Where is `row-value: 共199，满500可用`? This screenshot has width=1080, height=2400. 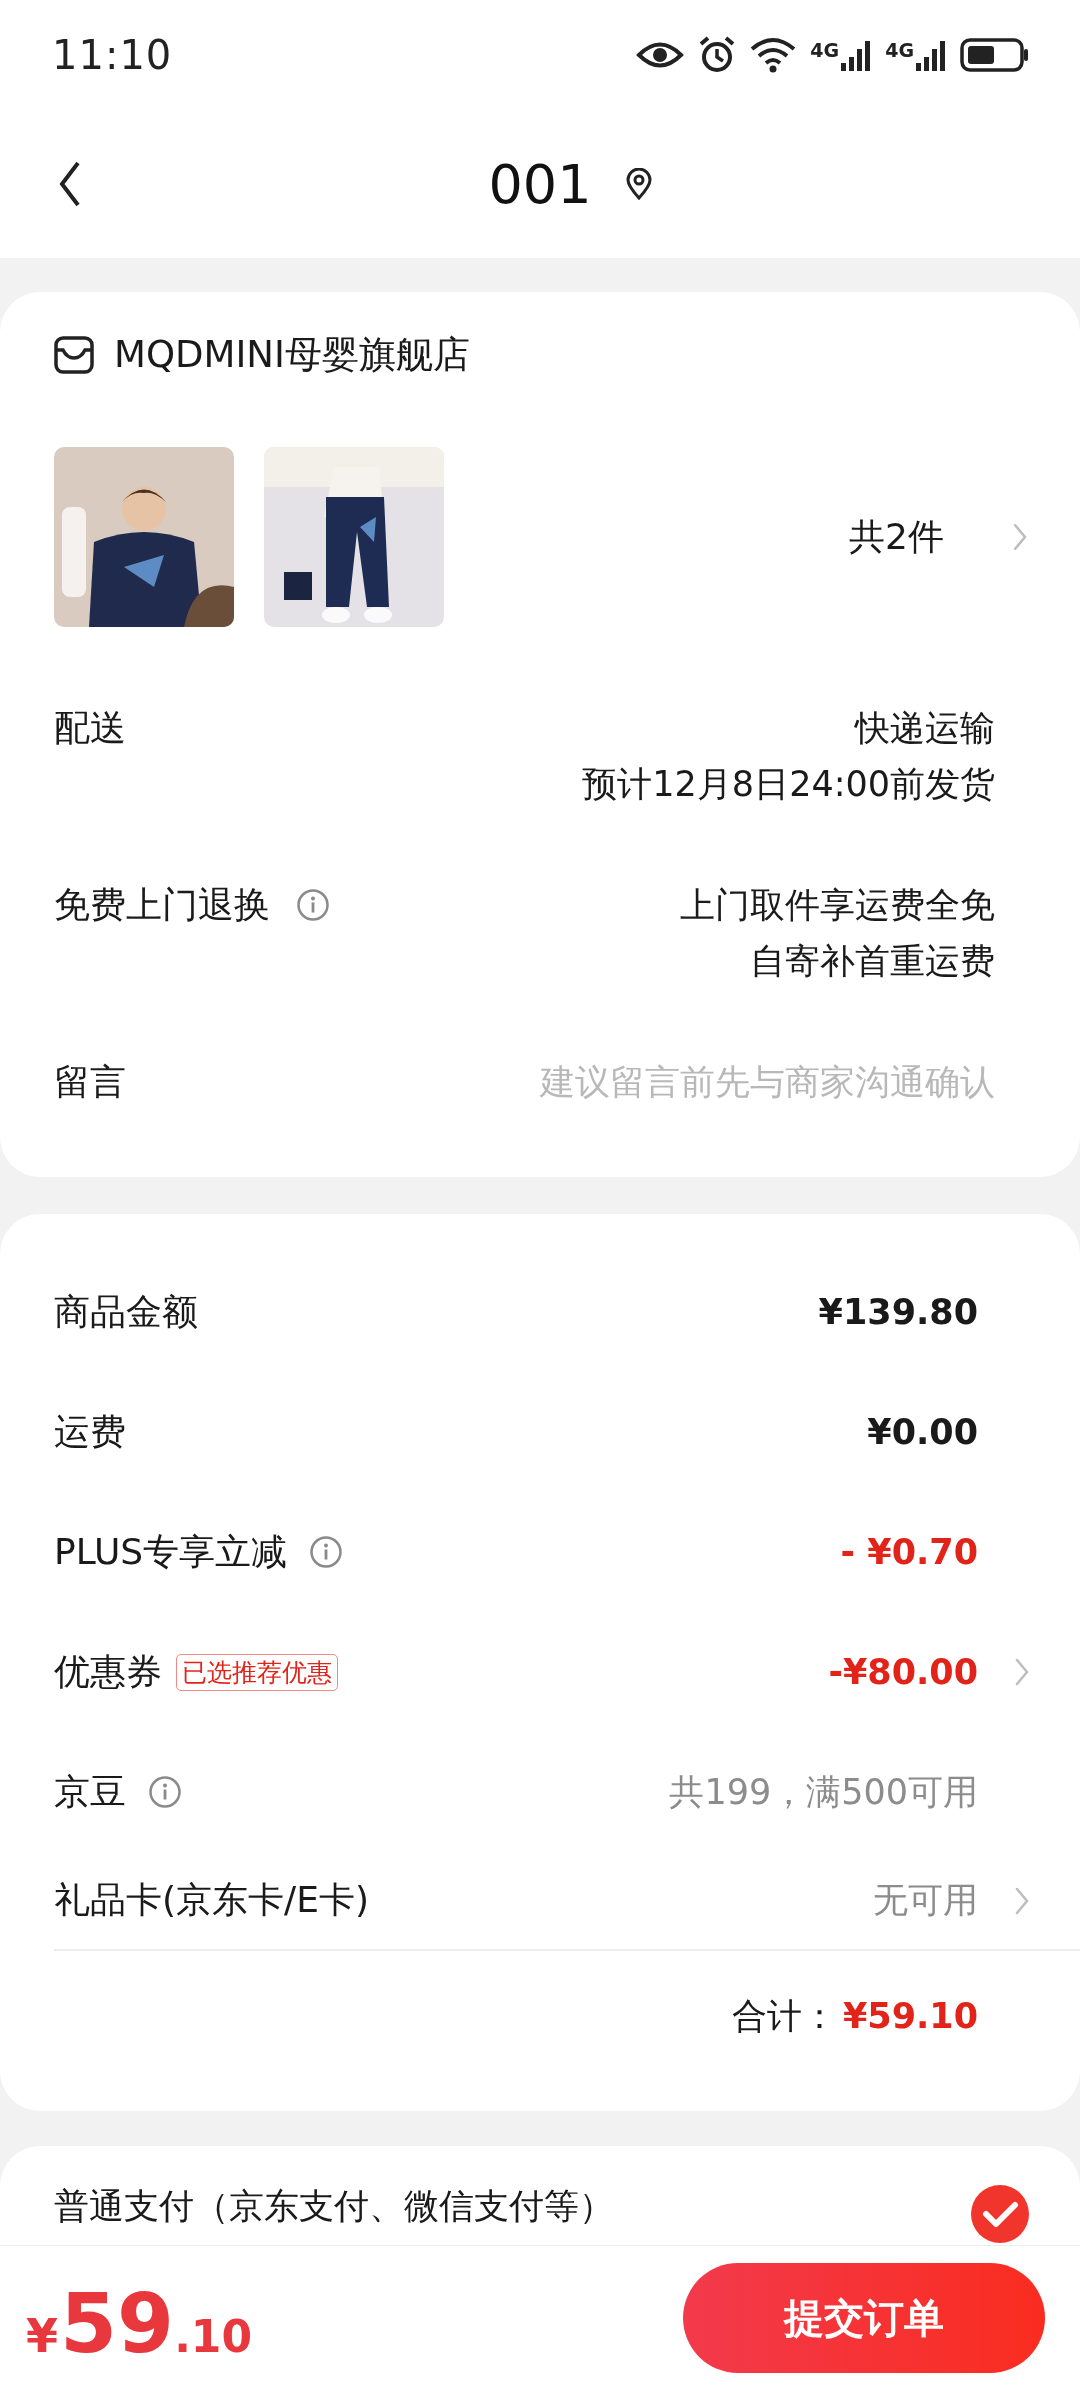 row-value: 共199，满500可用 is located at coordinates (823, 1792).